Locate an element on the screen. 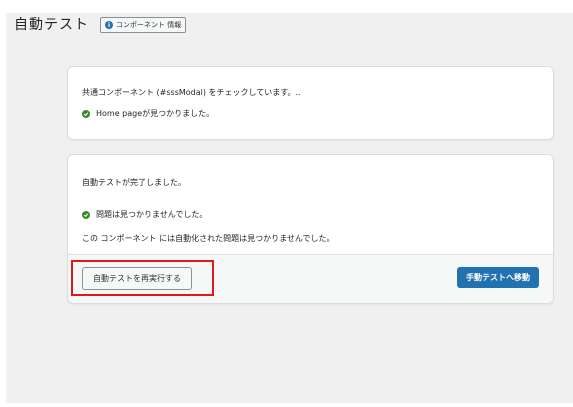 The width and height of the screenshot is (573, 407). found-status-line: Home pageが見つかりました。 is located at coordinates (148, 113).